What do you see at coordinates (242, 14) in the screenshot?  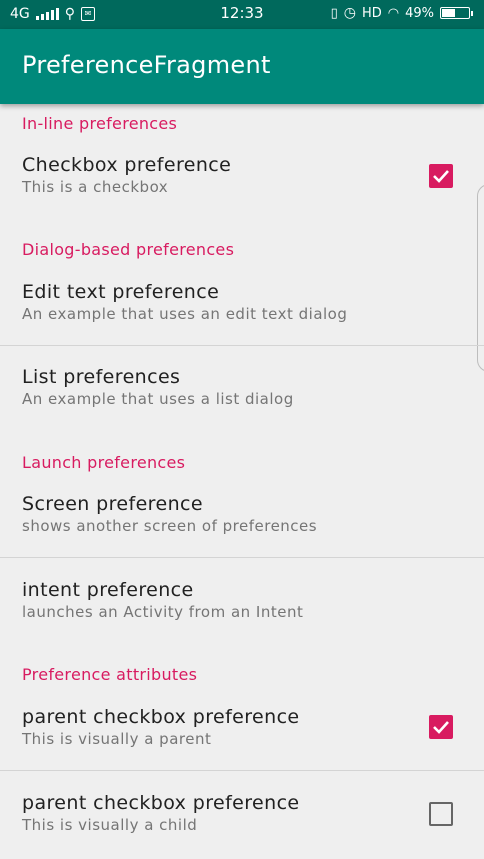 I see `status-bar: 4G ⚲ ✉ 12:33 ▯ ◷ HD ◠ 49%` at bounding box center [242, 14].